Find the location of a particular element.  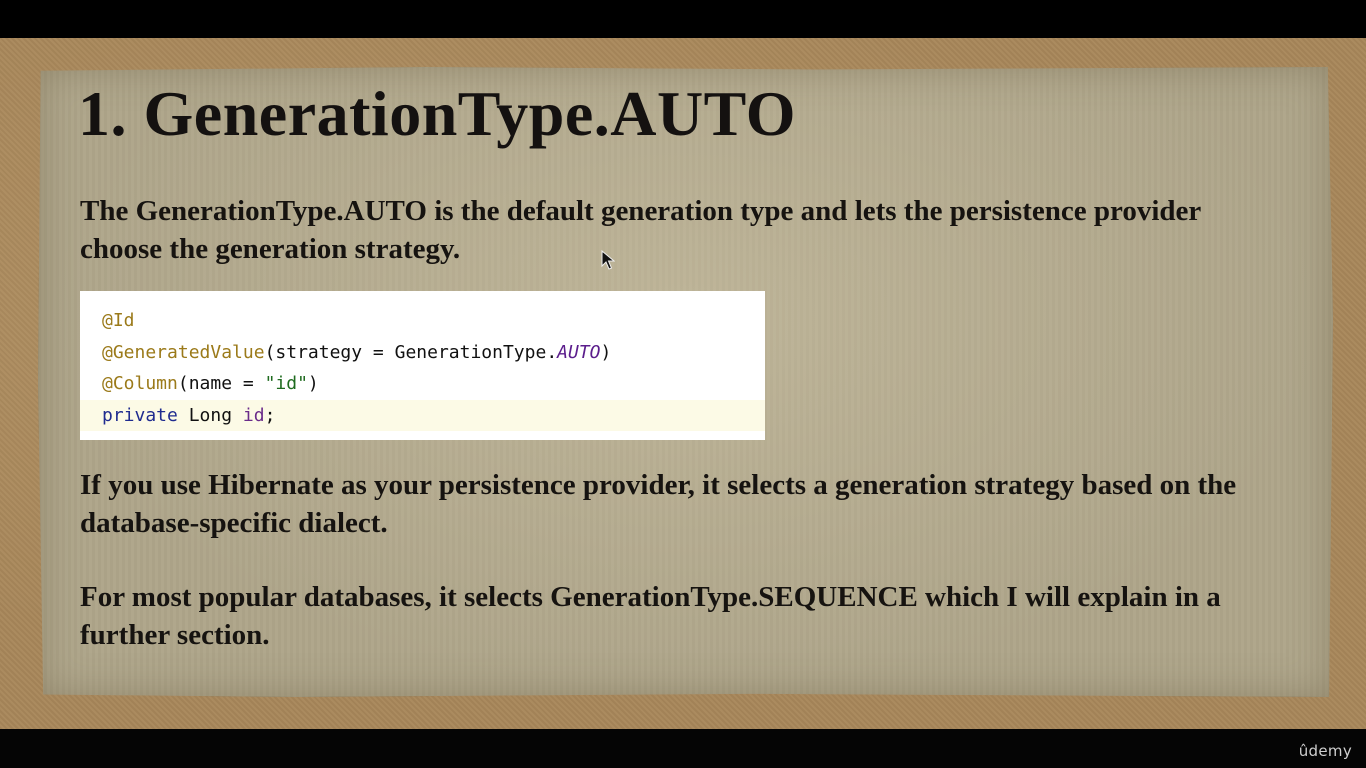

code-keyword: private is located at coordinates (140, 415).